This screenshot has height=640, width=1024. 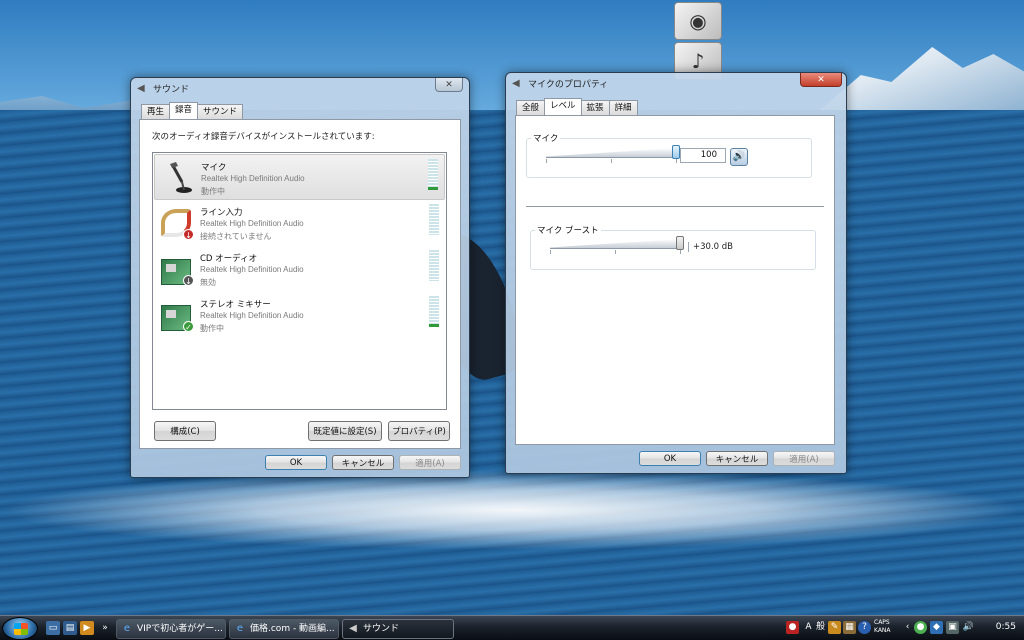 I want to click on device-status: 無効, so click(x=208, y=282).